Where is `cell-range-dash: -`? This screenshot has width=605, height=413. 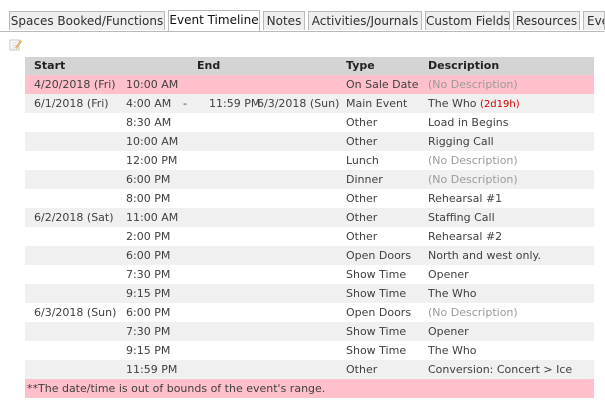 cell-range-dash: - is located at coordinates (185, 103).